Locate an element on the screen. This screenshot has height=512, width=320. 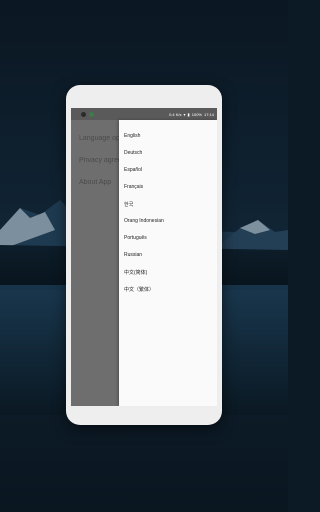
clock: 17:14 is located at coordinates (208, 114).